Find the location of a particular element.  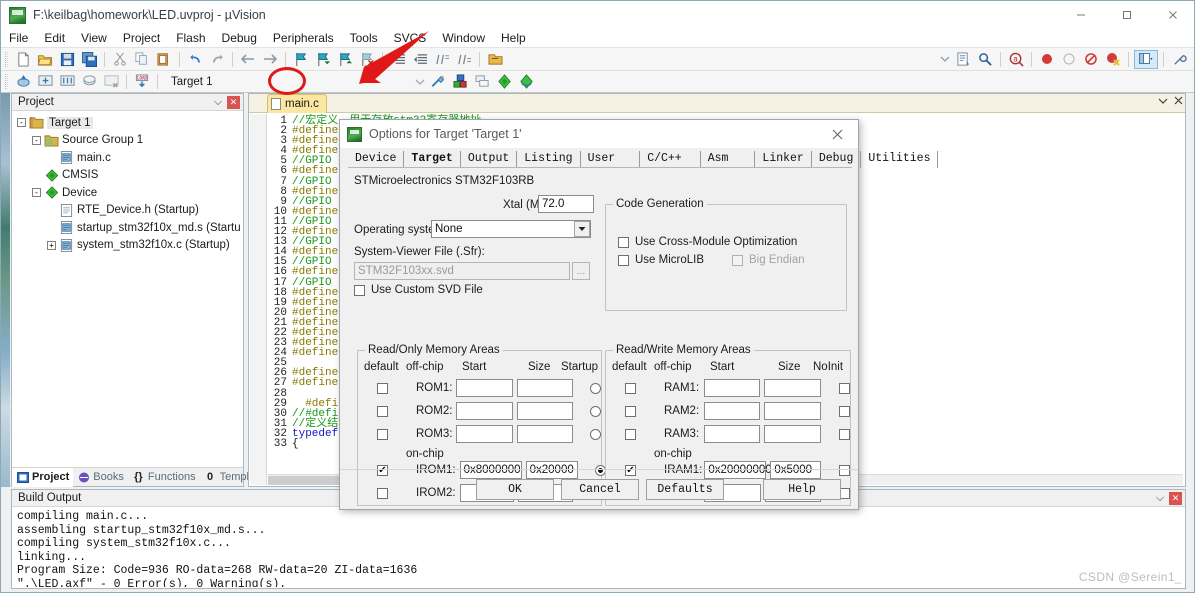

menu-debug: Debug is located at coordinates (239, 38).